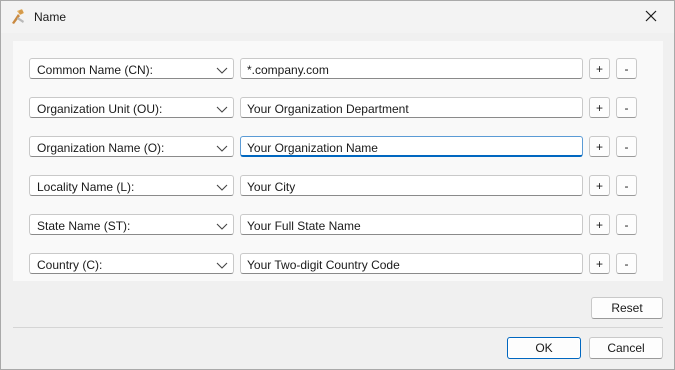 The height and width of the screenshot is (370, 675). What do you see at coordinates (626, 348) in the screenshot?
I see `cancel-button: Cancel` at bounding box center [626, 348].